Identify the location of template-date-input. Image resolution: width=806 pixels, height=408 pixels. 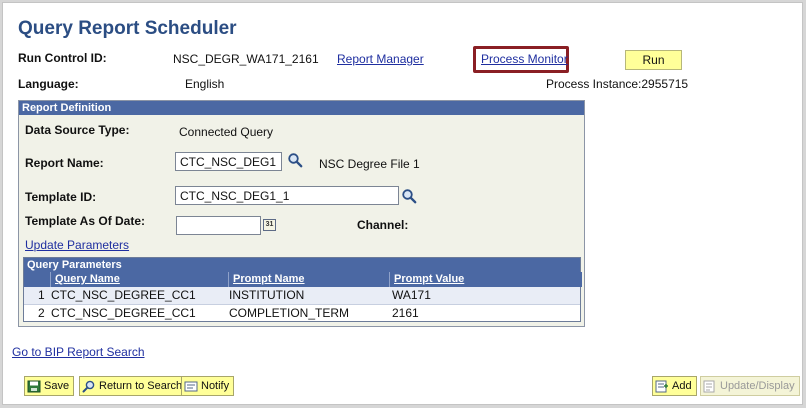
(218, 225).